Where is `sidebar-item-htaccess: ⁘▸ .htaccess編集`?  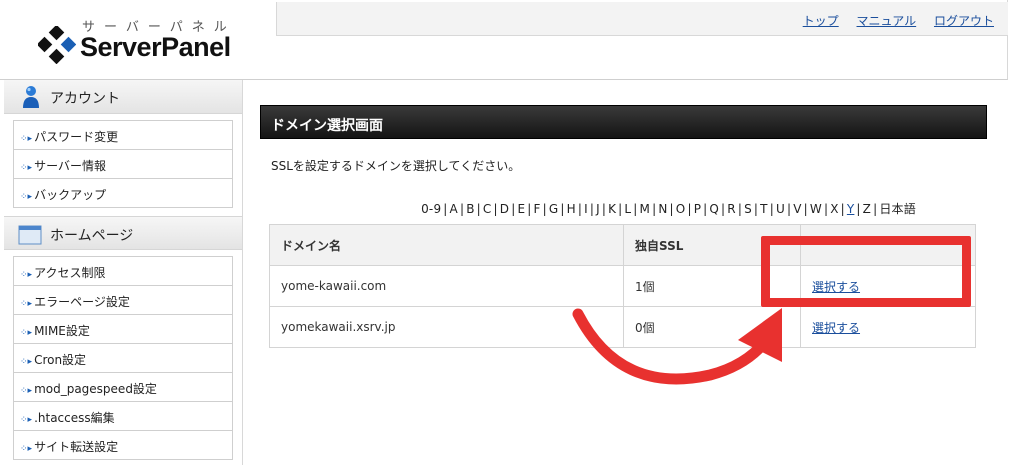 sidebar-item-htaccess: ⁘▸ .htaccess編集 is located at coordinates (123, 416).